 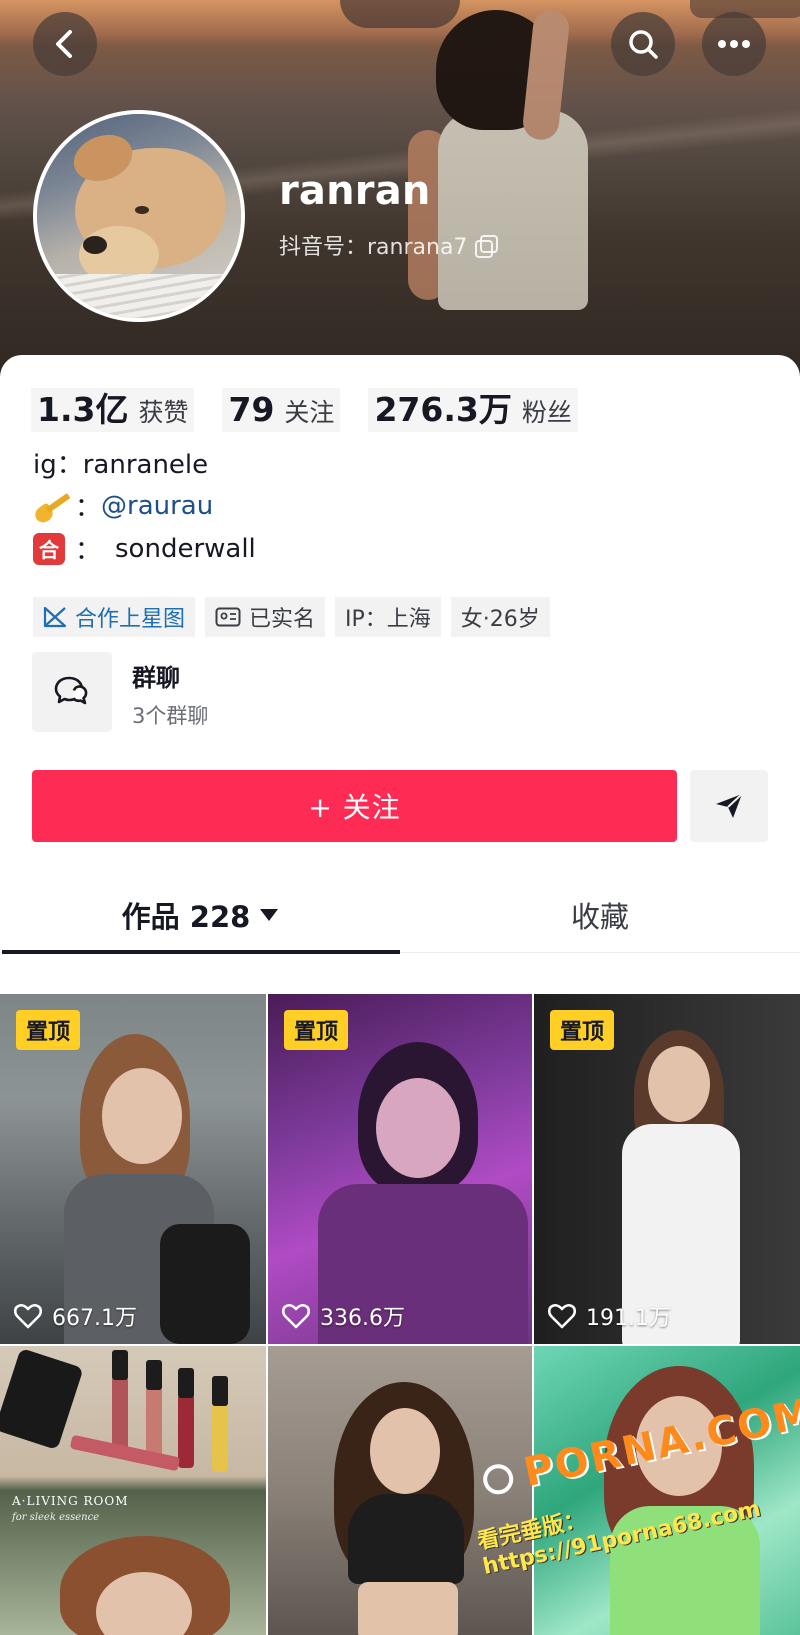 I want to click on caret-down-icon, so click(x=269, y=915).